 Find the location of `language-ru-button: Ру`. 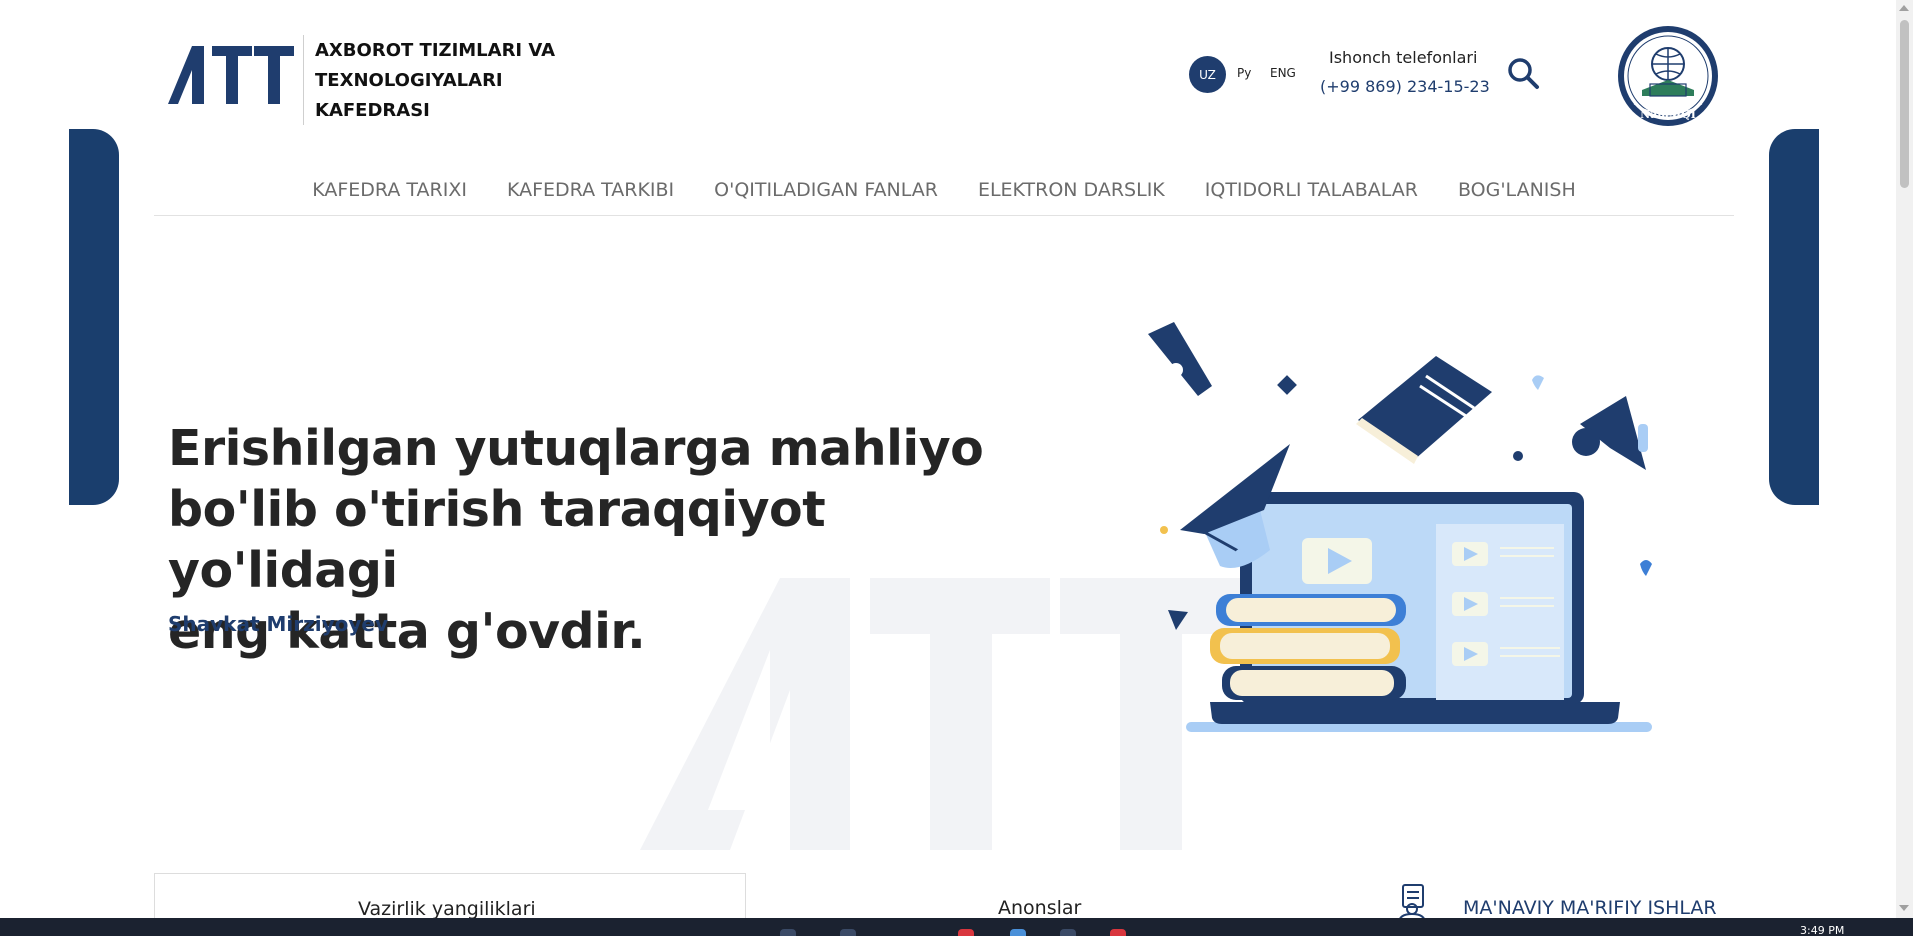

language-ru-button: Ру is located at coordinates (1244, 73).